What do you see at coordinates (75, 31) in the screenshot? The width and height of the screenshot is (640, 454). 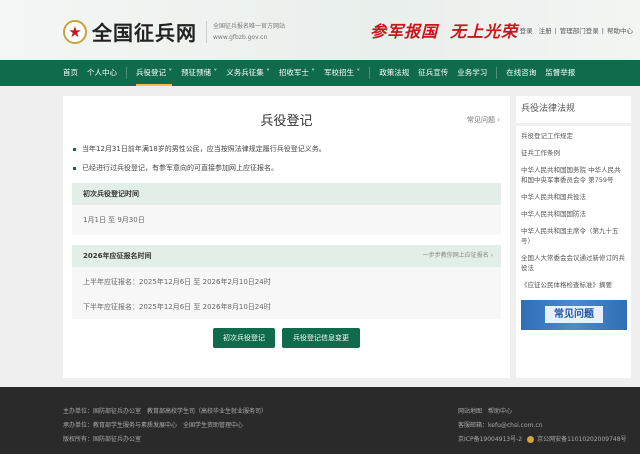 I see `star-emblem-icon: ★` at bounding box center [75, 31].